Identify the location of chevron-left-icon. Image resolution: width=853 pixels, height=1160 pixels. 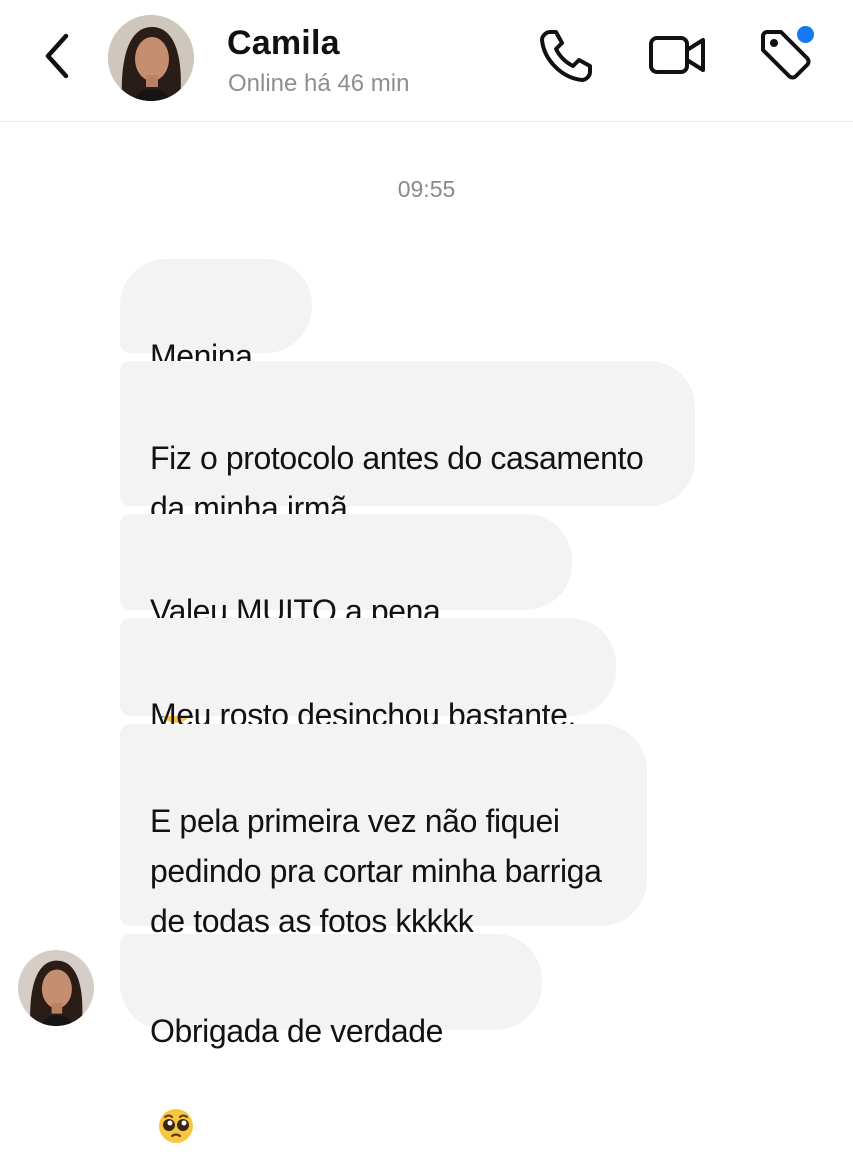
(57, 56).